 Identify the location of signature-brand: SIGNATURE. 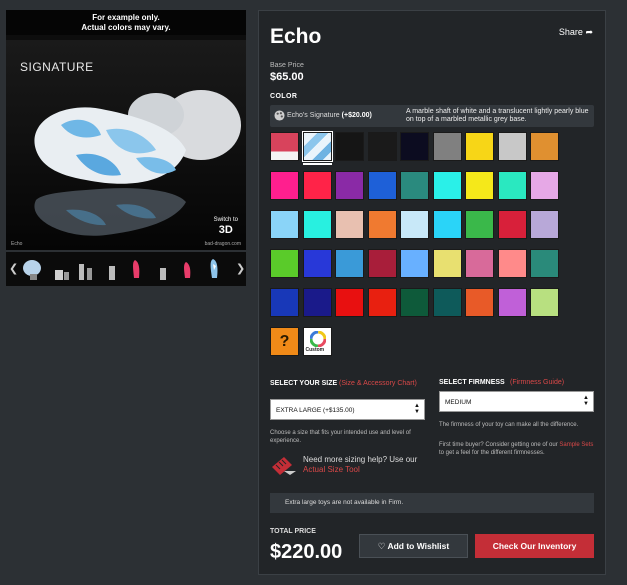
(57, 67).